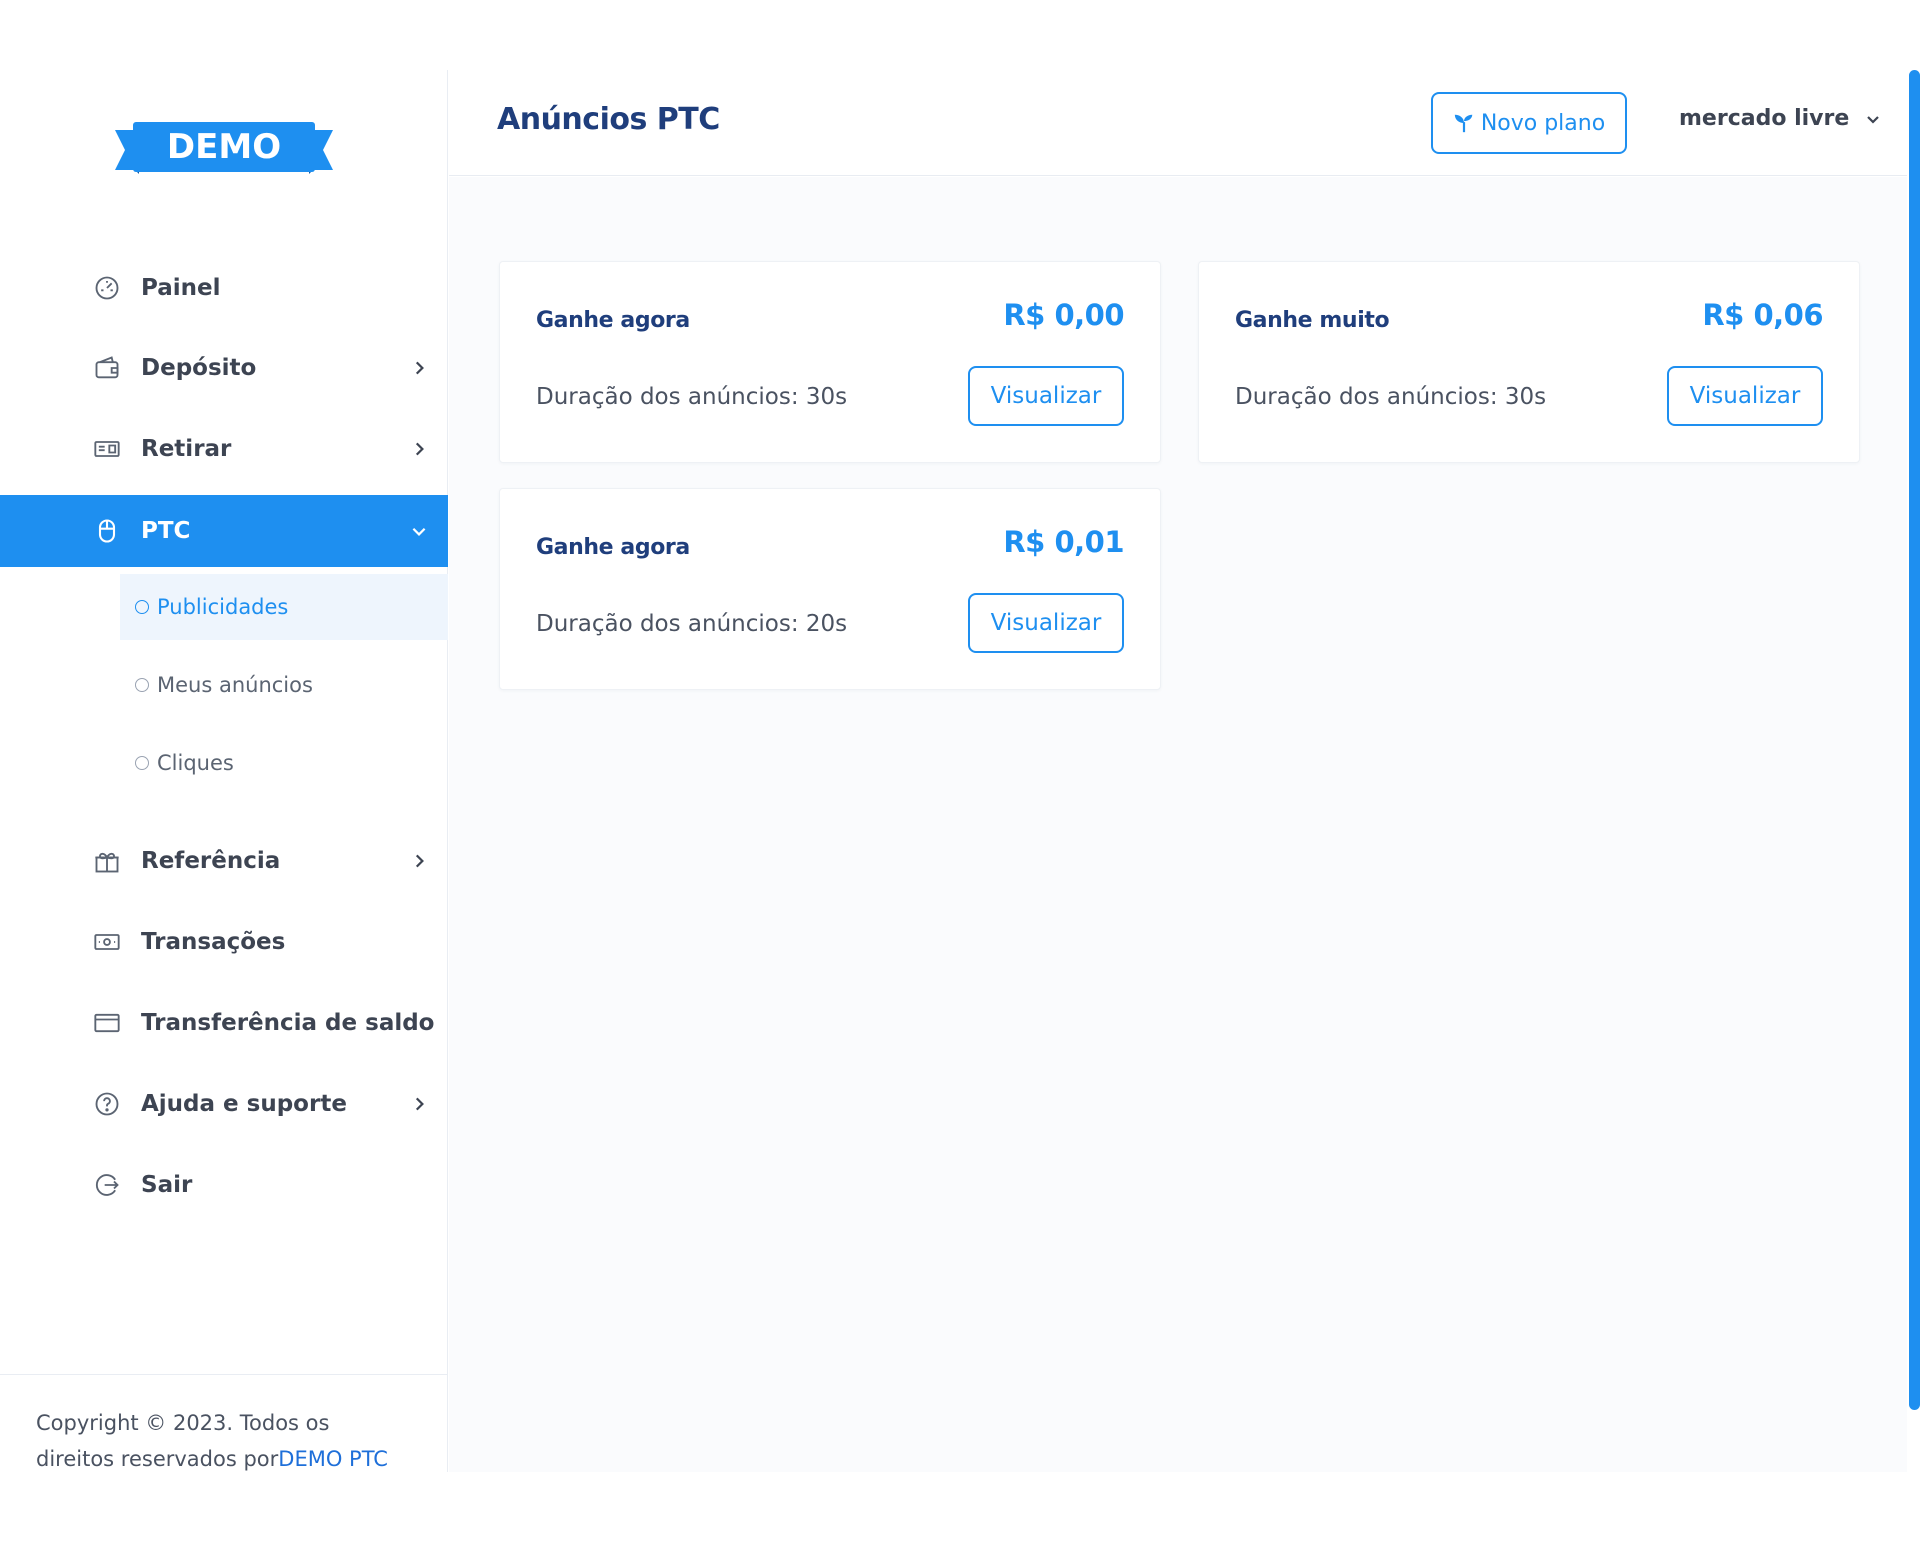  I want to click on sidebar-item-transferencia: Transferência de saldo, so click(224, 1023).